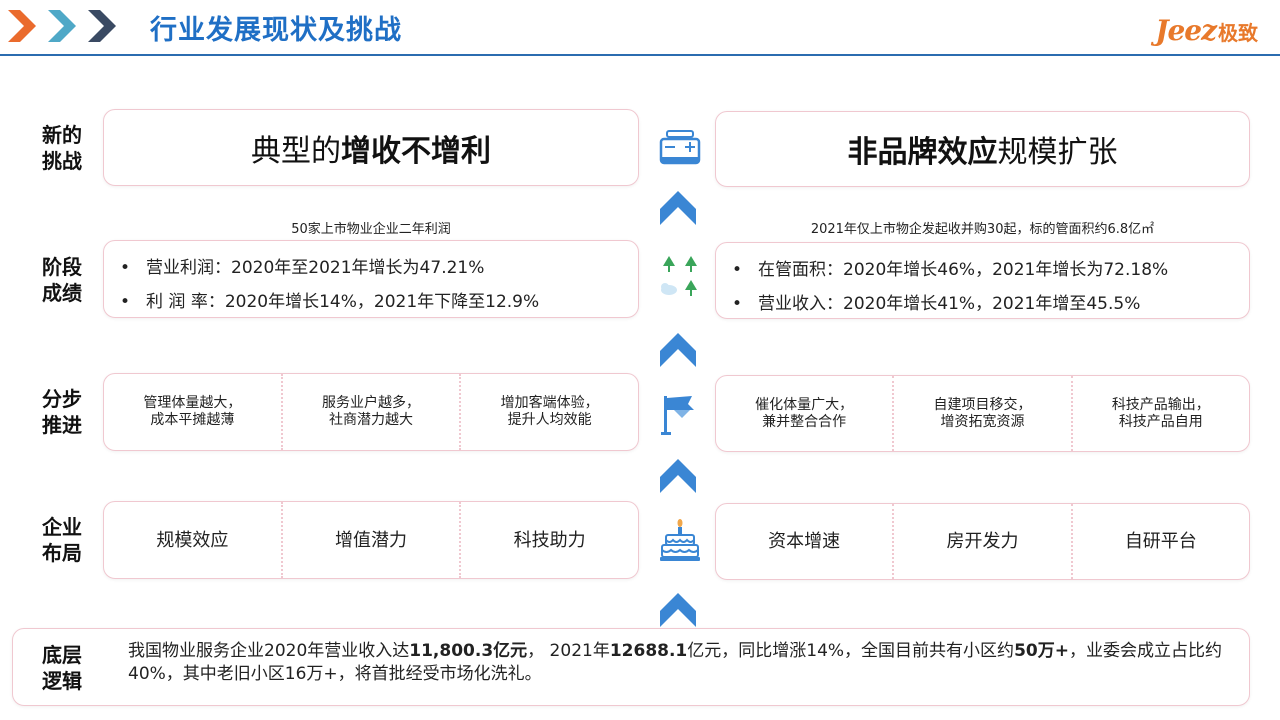  I want to click on layout-cell: 自研平台, so click(1160, 541).